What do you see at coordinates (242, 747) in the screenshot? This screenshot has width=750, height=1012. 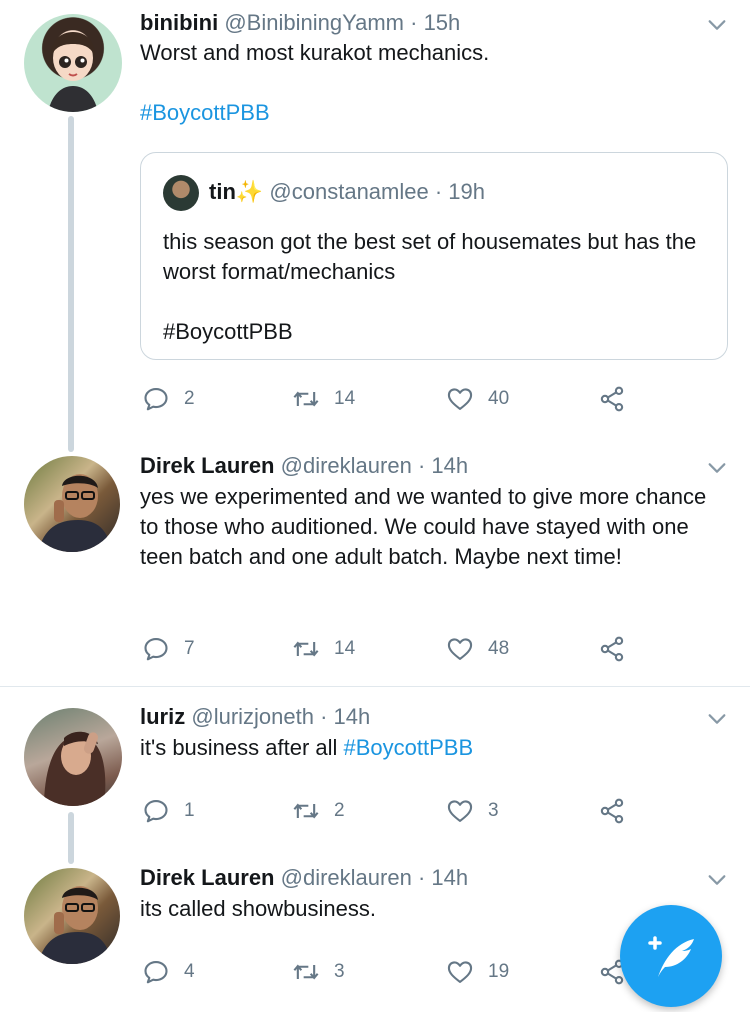 I see `tweet-text-line: it's business after all` at bounding box center [242, 747].